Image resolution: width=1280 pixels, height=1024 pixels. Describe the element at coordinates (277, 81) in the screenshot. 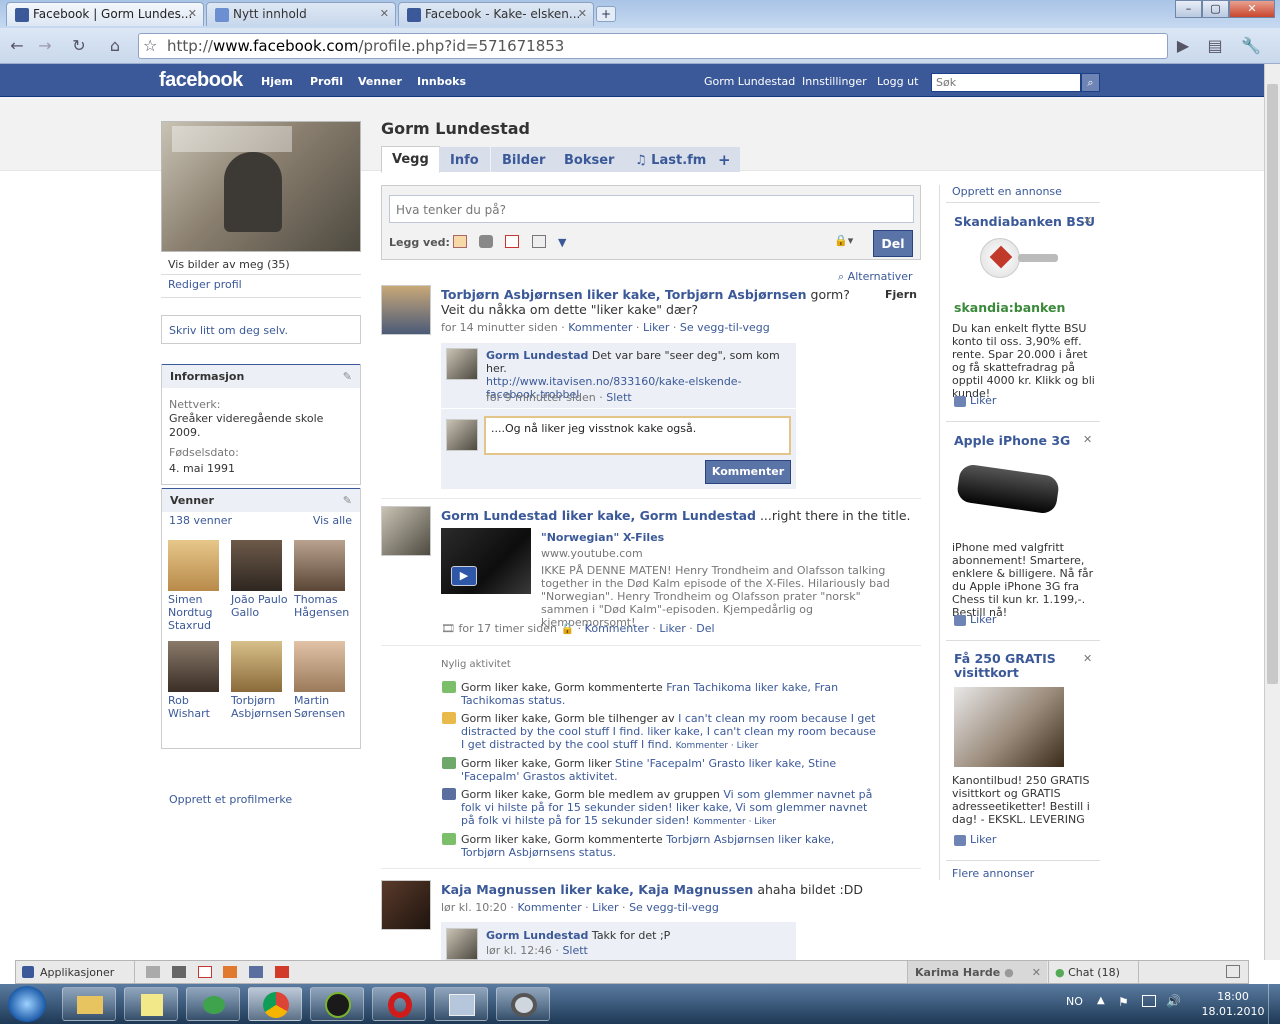

I see `nav-home: Hjem` at that location.